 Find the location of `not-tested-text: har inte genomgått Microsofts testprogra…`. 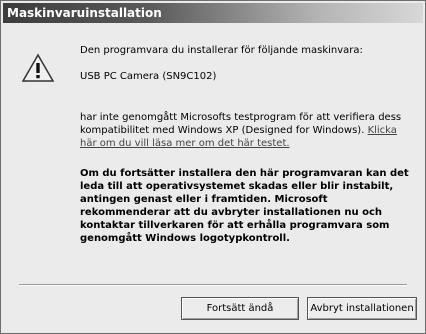

not-tested-text: har inte genomgått Microsofts testprogra… is located at coordinates (241, 124).